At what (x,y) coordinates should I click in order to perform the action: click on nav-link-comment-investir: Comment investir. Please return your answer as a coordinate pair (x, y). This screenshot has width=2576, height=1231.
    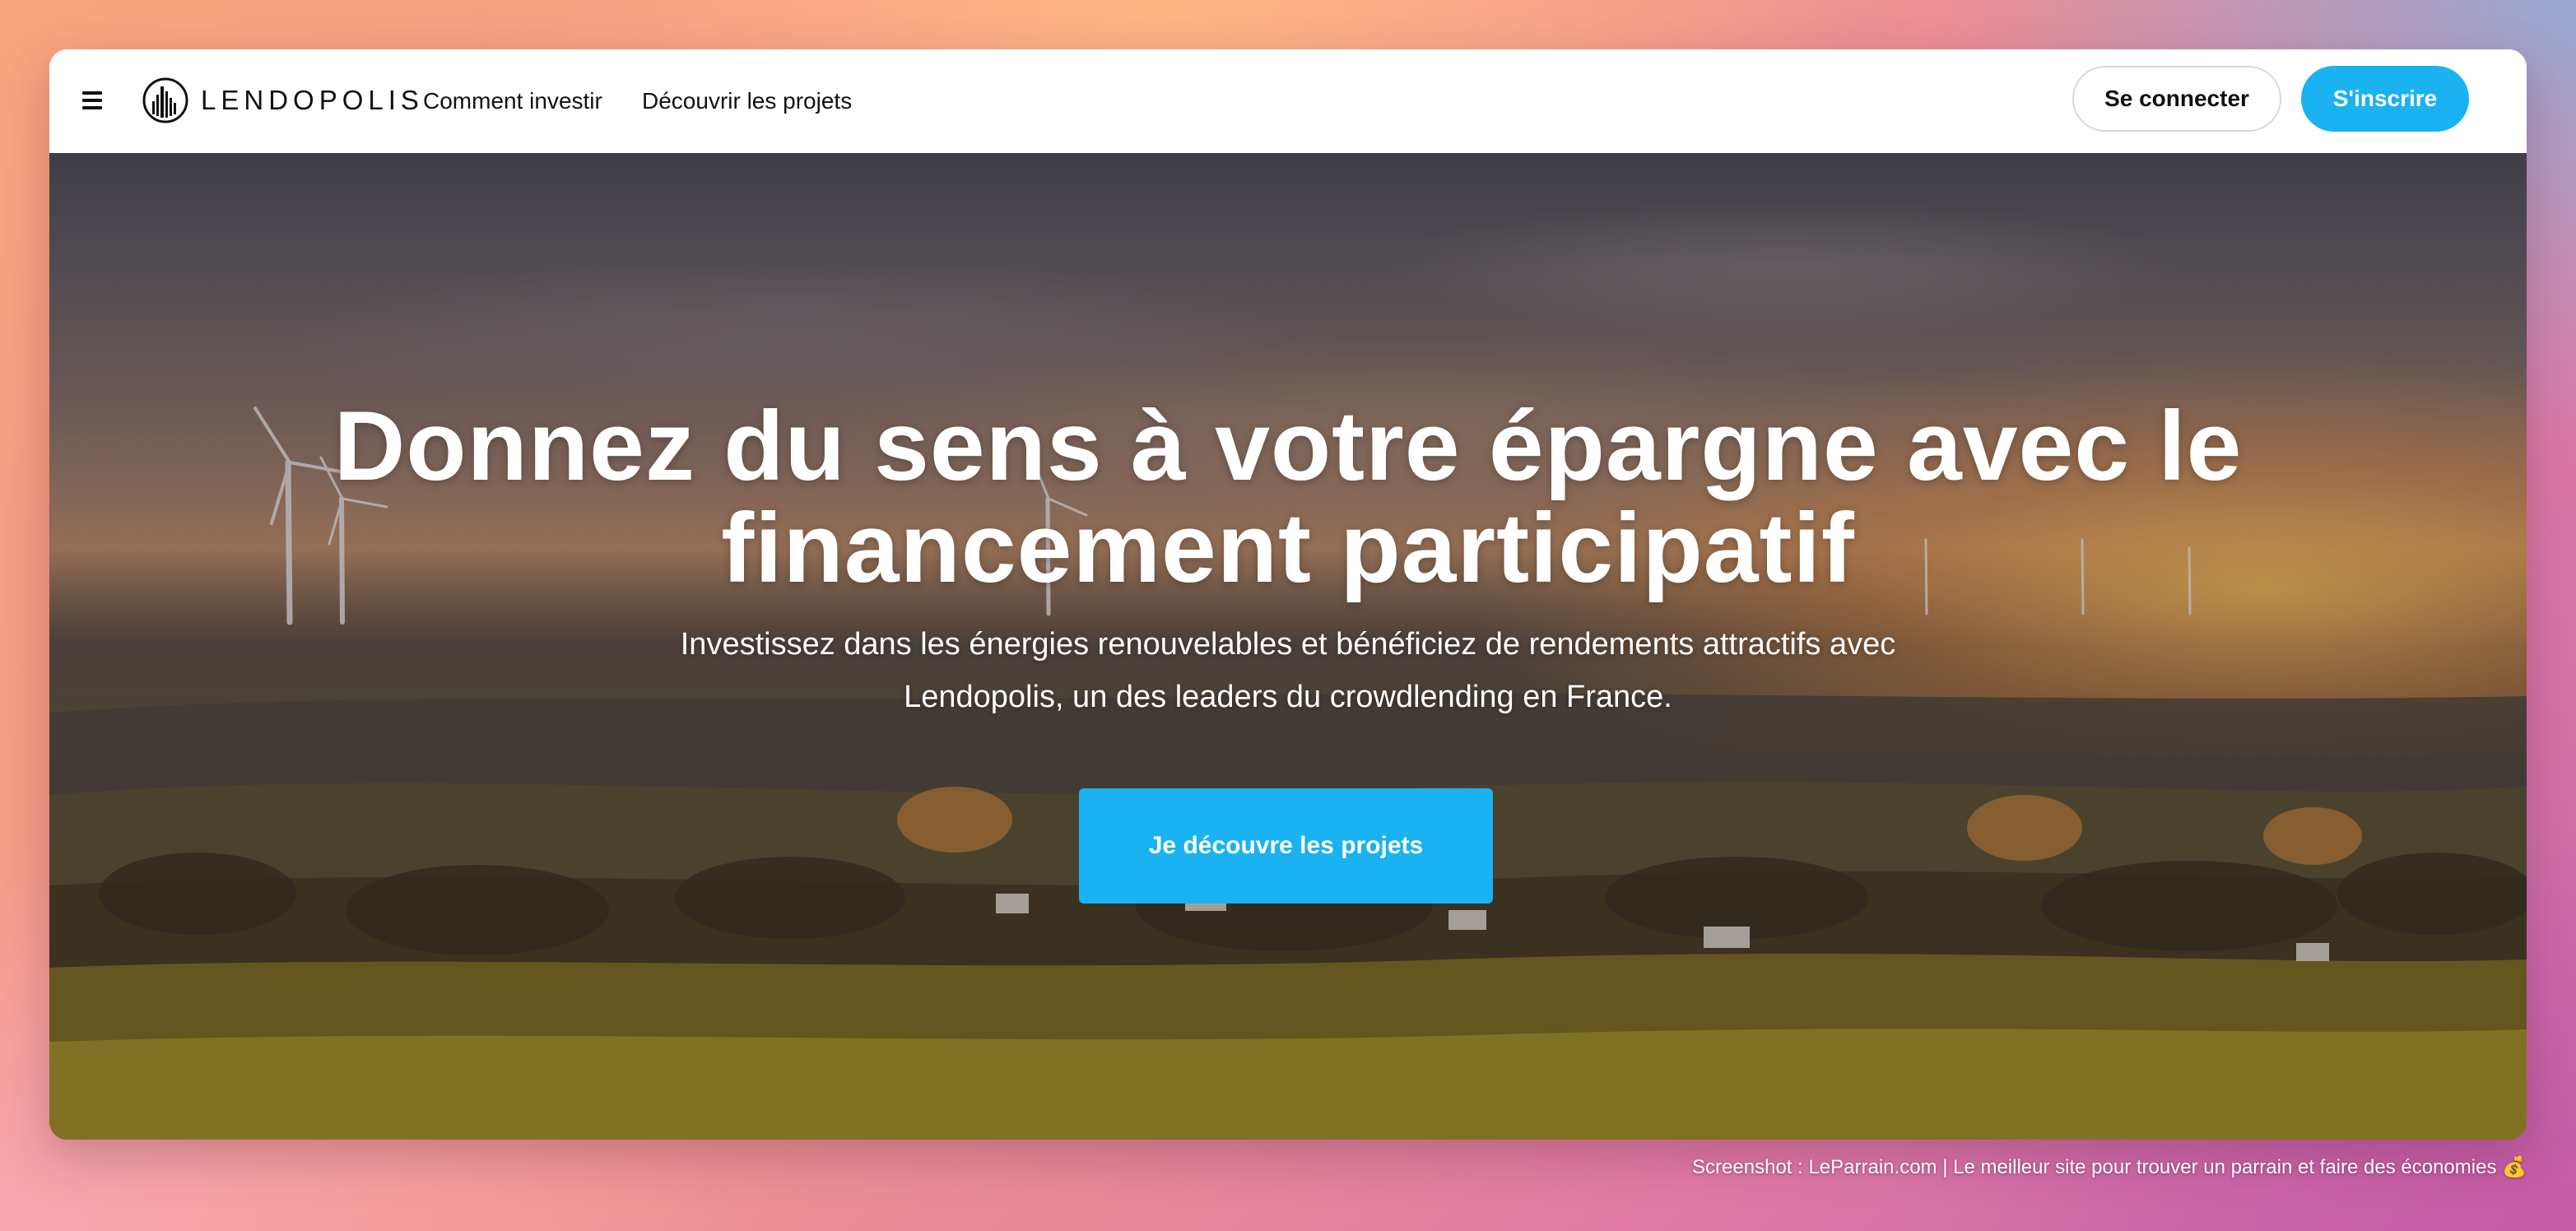
    Looking at the image, I should click on (512, 101).